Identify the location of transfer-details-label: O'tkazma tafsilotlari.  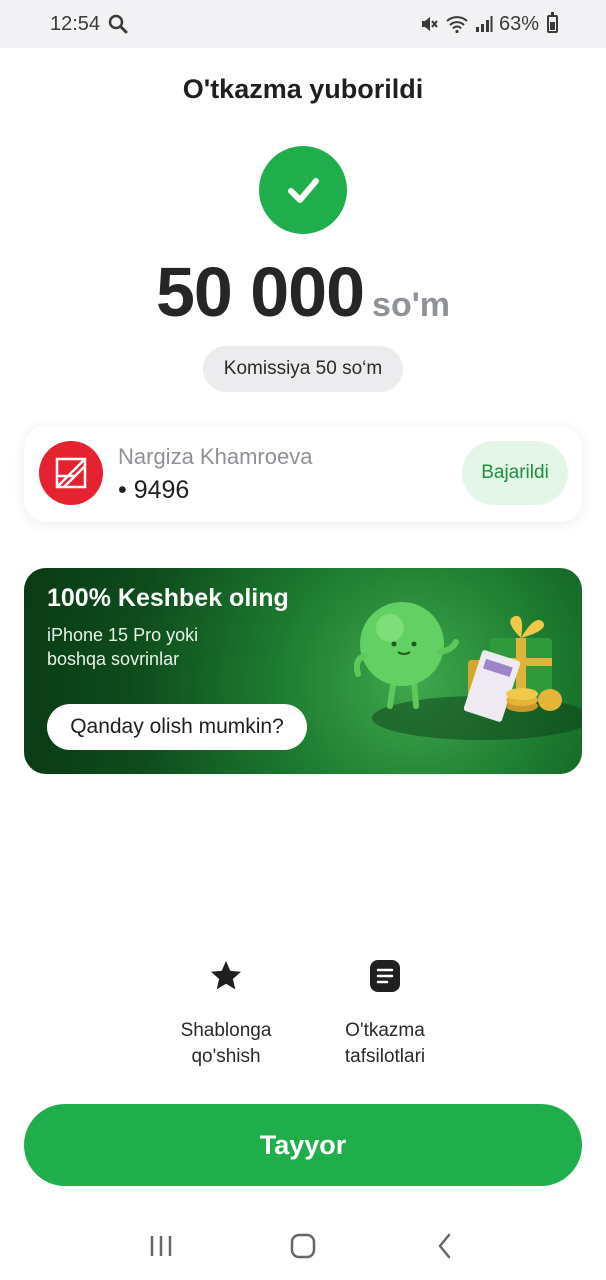
(385, 1043).